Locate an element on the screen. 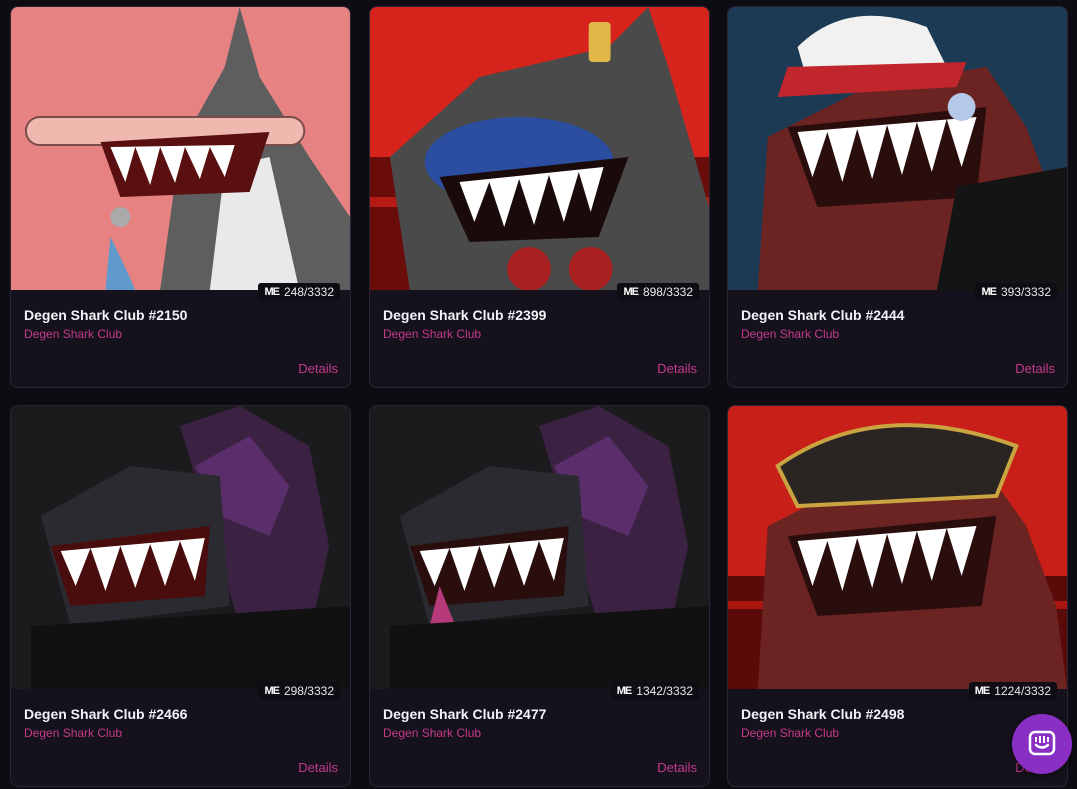 This screenshot has height=789, width=1077. rarity-rank: ME 1342/3332 is located at coordinates (654, 691).